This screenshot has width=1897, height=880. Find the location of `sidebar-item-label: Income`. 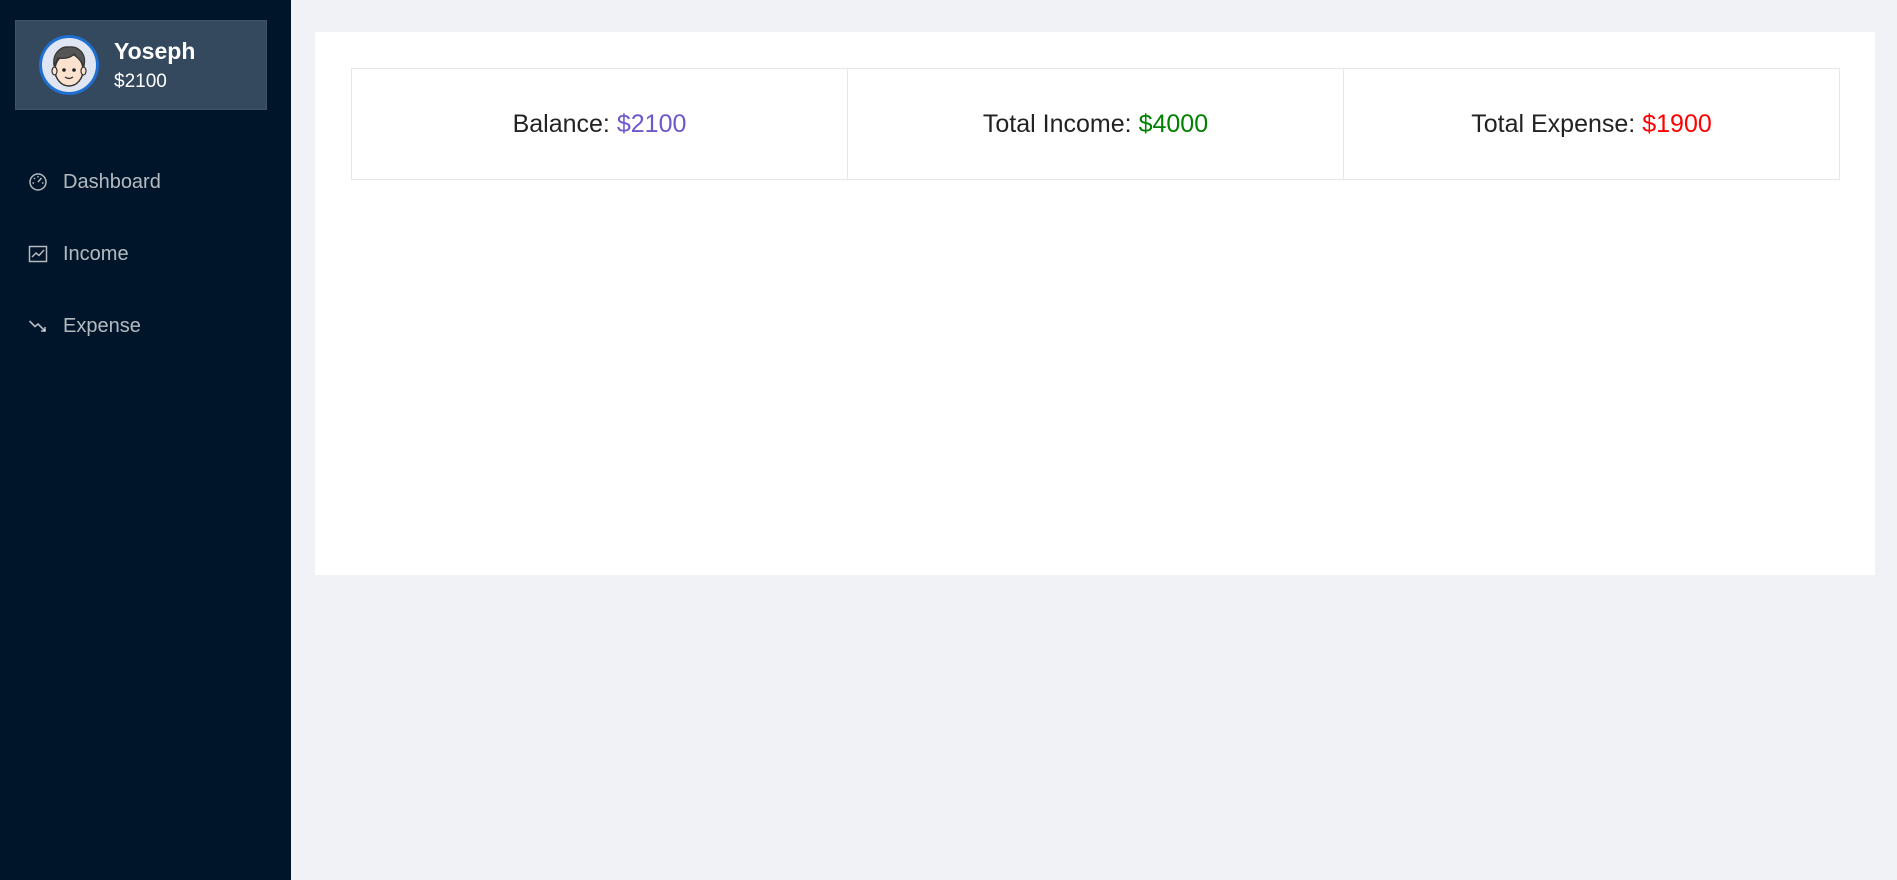

sidebar-item-label: Income is located at coordinates (96, 253).